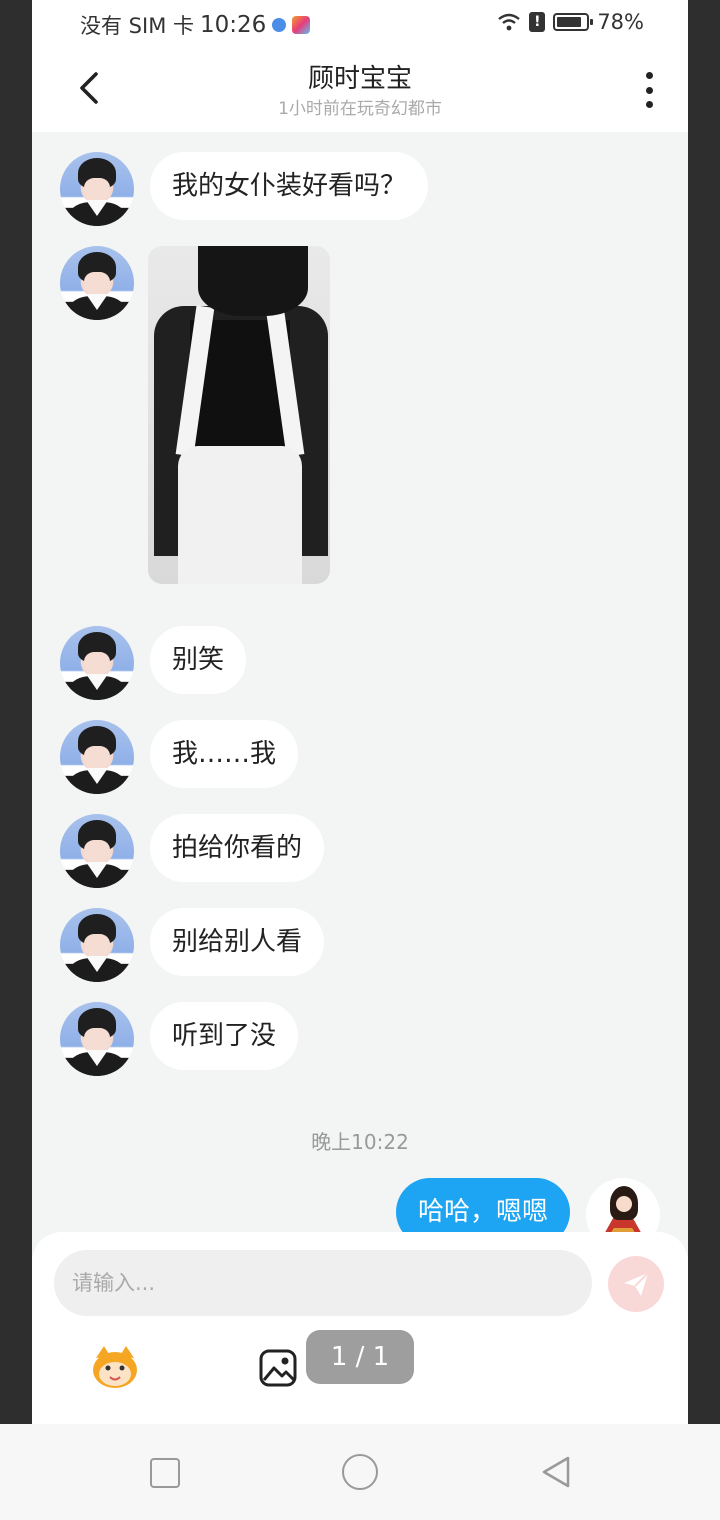 This screenshot has width=720, height=1520. I want to click on contact-name: 顾时宝宝, so click(359, 79).